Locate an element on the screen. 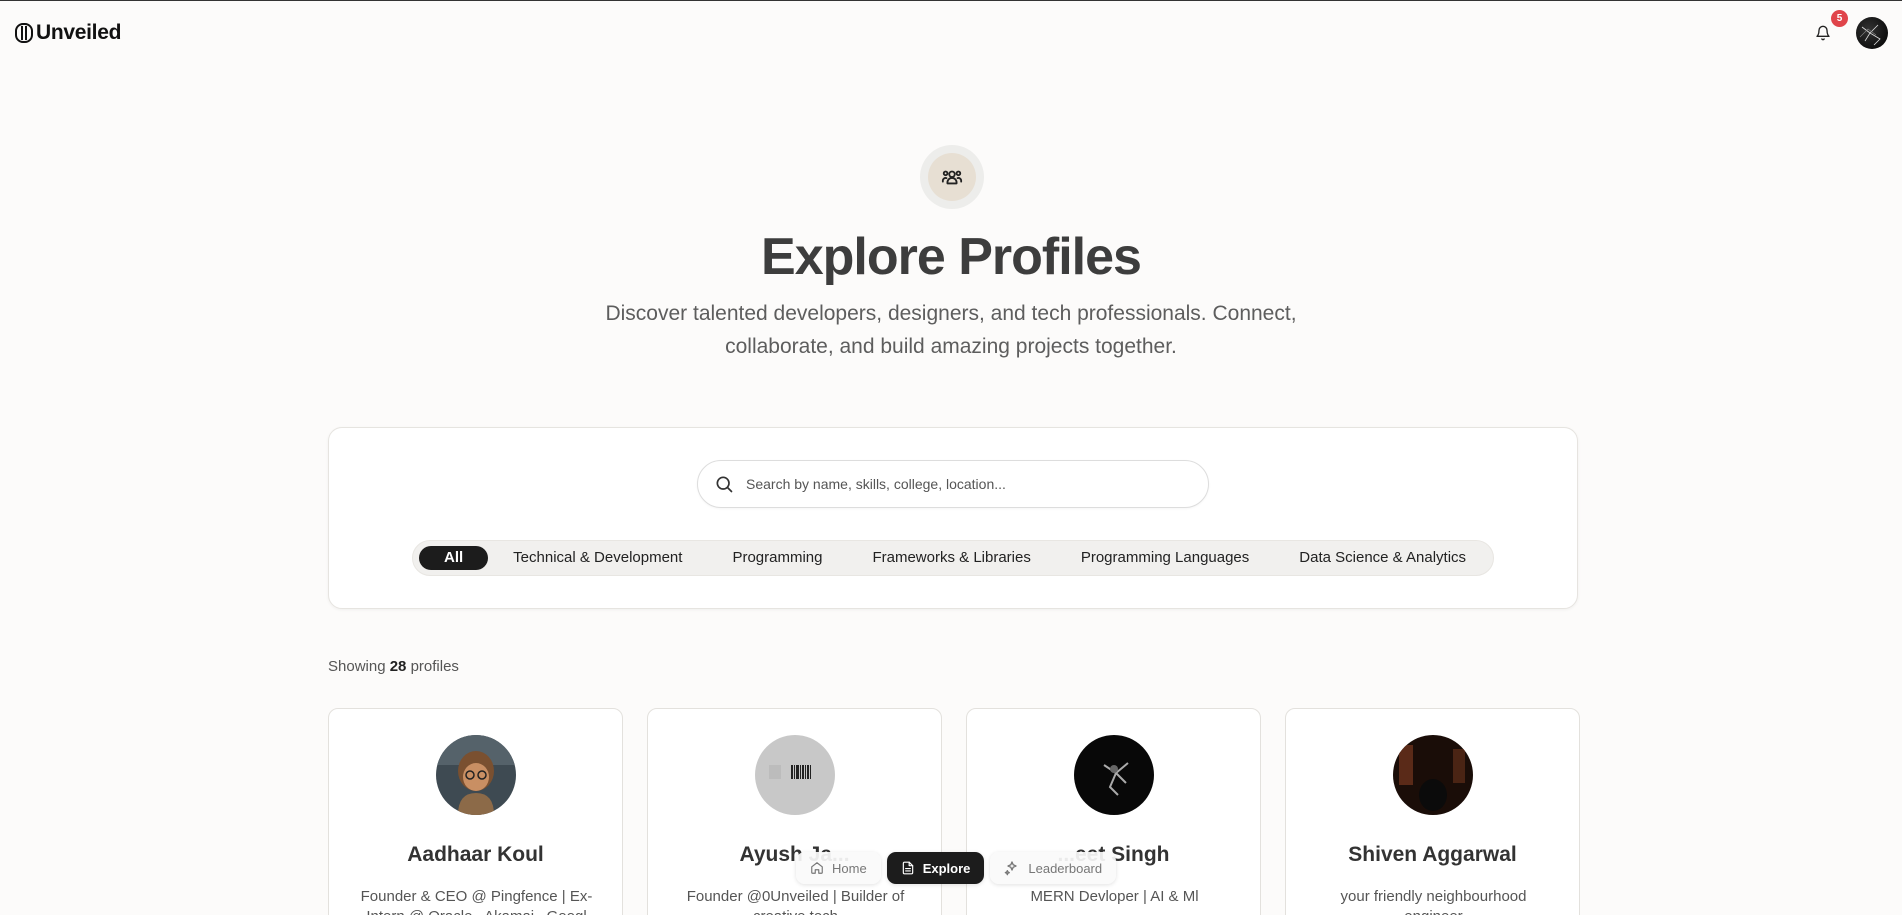 Image resolution: width=1902 pixels, height=915 pixels. nav-leaderboard-label: Leaderboard is located at coordinates (1065, 868).